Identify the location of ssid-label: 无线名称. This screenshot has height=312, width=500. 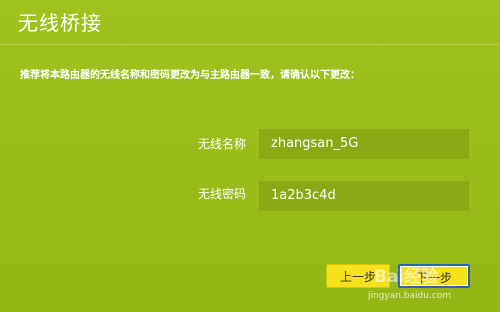
(221, 144).